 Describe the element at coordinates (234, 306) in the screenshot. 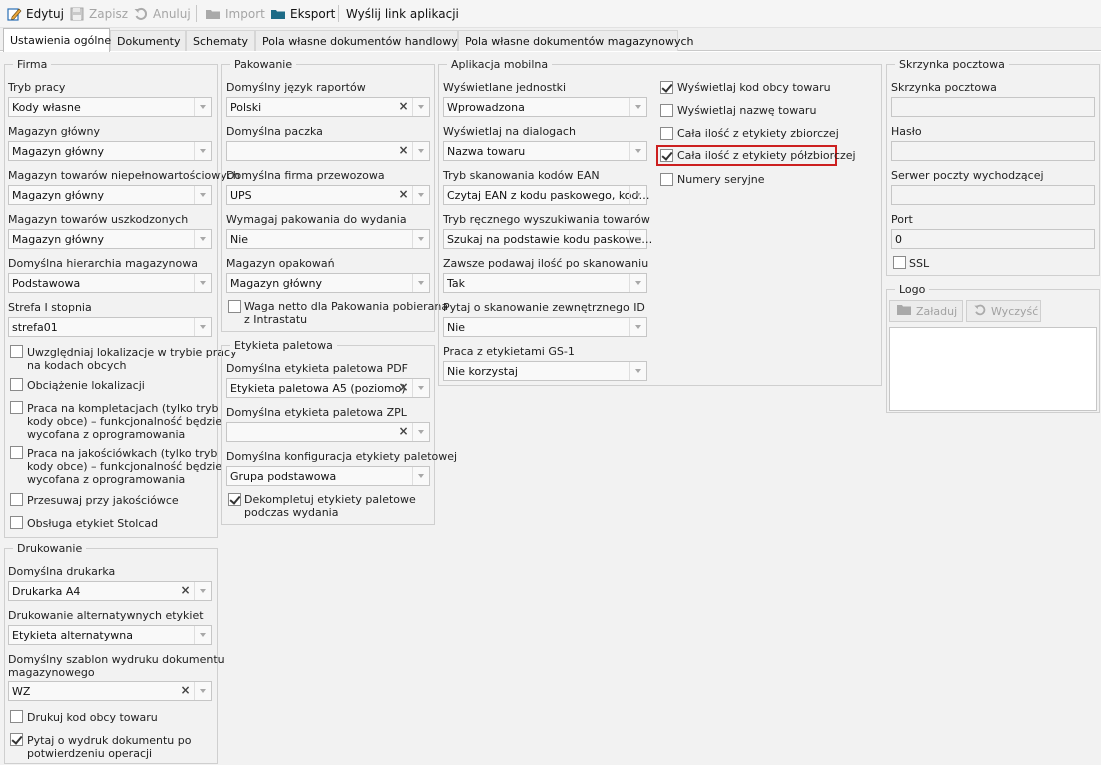

I see `net-weight-checkbox` at that location.